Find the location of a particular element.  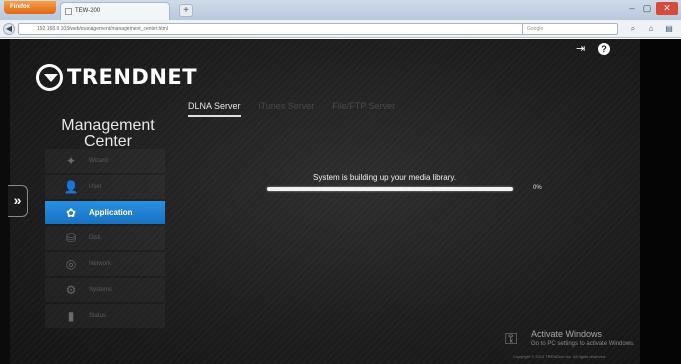

right-margin is located at coordinates (660, 201).